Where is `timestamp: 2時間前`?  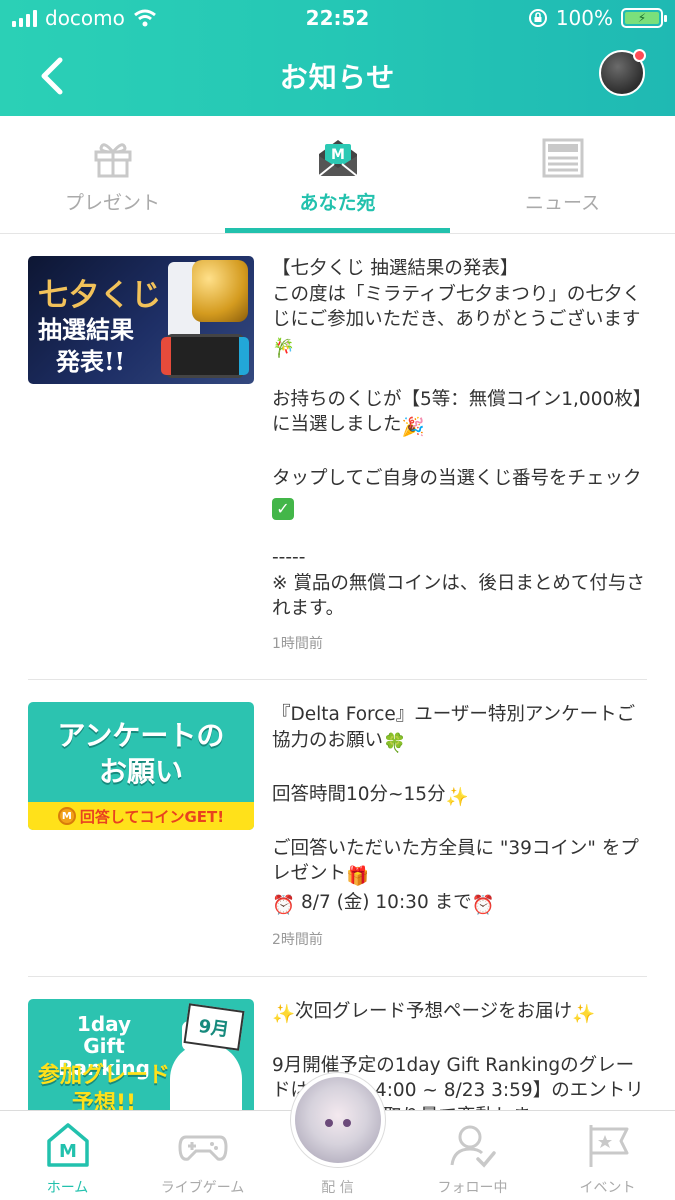
timestamp: 2時間前 is located at coordinates (297, 940).